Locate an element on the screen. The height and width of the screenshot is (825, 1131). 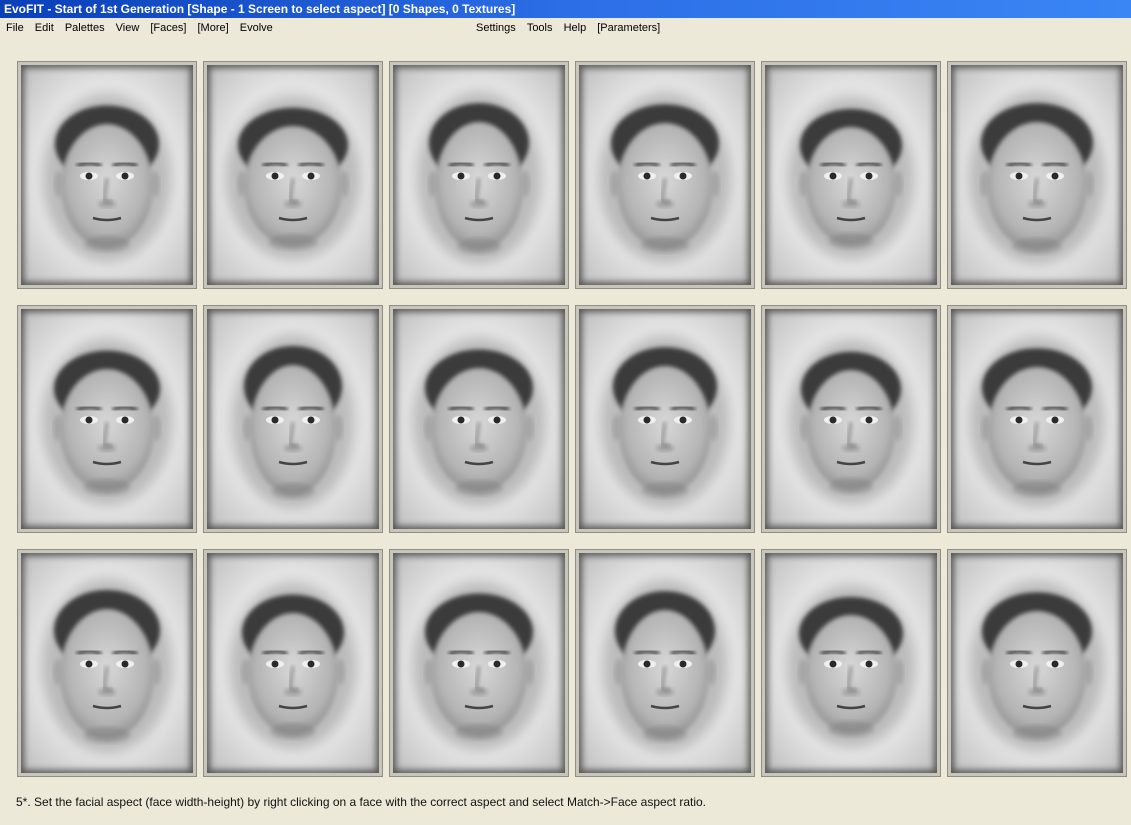
face-tile-r1-c5 is located at coordinates (851, 175).